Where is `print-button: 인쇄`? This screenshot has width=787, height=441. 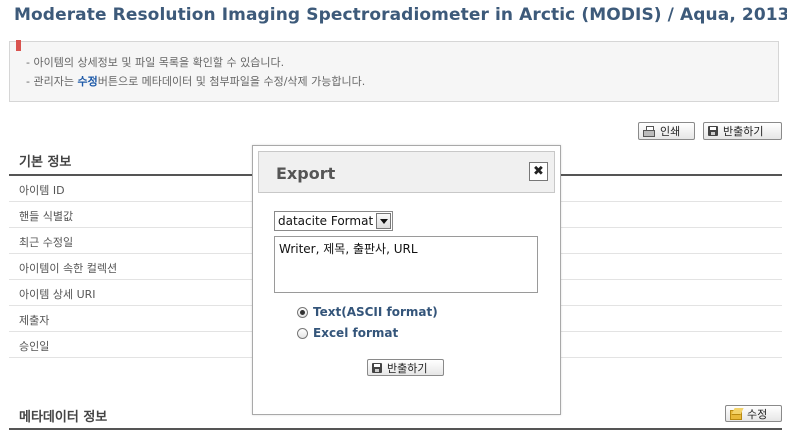 print-button: 인쇄 is located at coordinates (666, 131).